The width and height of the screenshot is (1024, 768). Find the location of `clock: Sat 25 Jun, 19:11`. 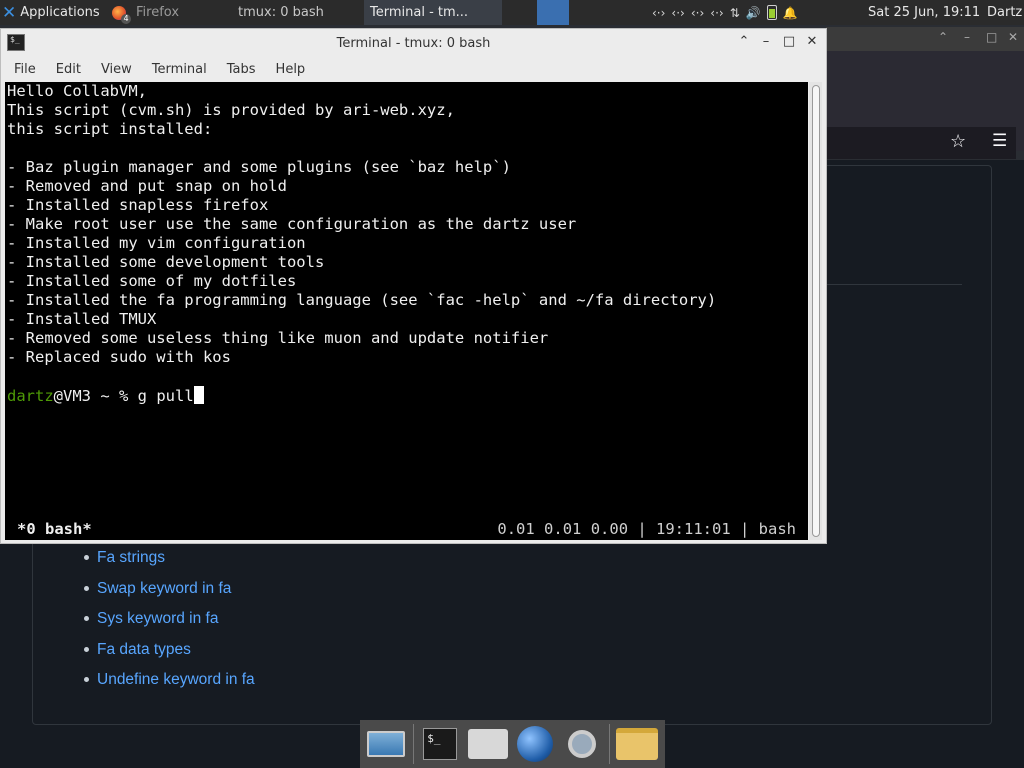

clock: Sat 25 Jun, 19:11 is located at coordinates (924, 12).